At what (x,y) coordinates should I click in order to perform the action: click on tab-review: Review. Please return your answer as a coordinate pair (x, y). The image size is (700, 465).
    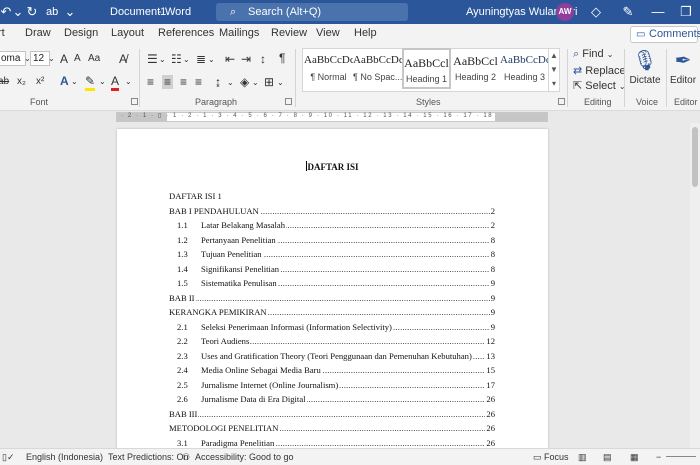
    Looking at the image, I should click on (289, 33).